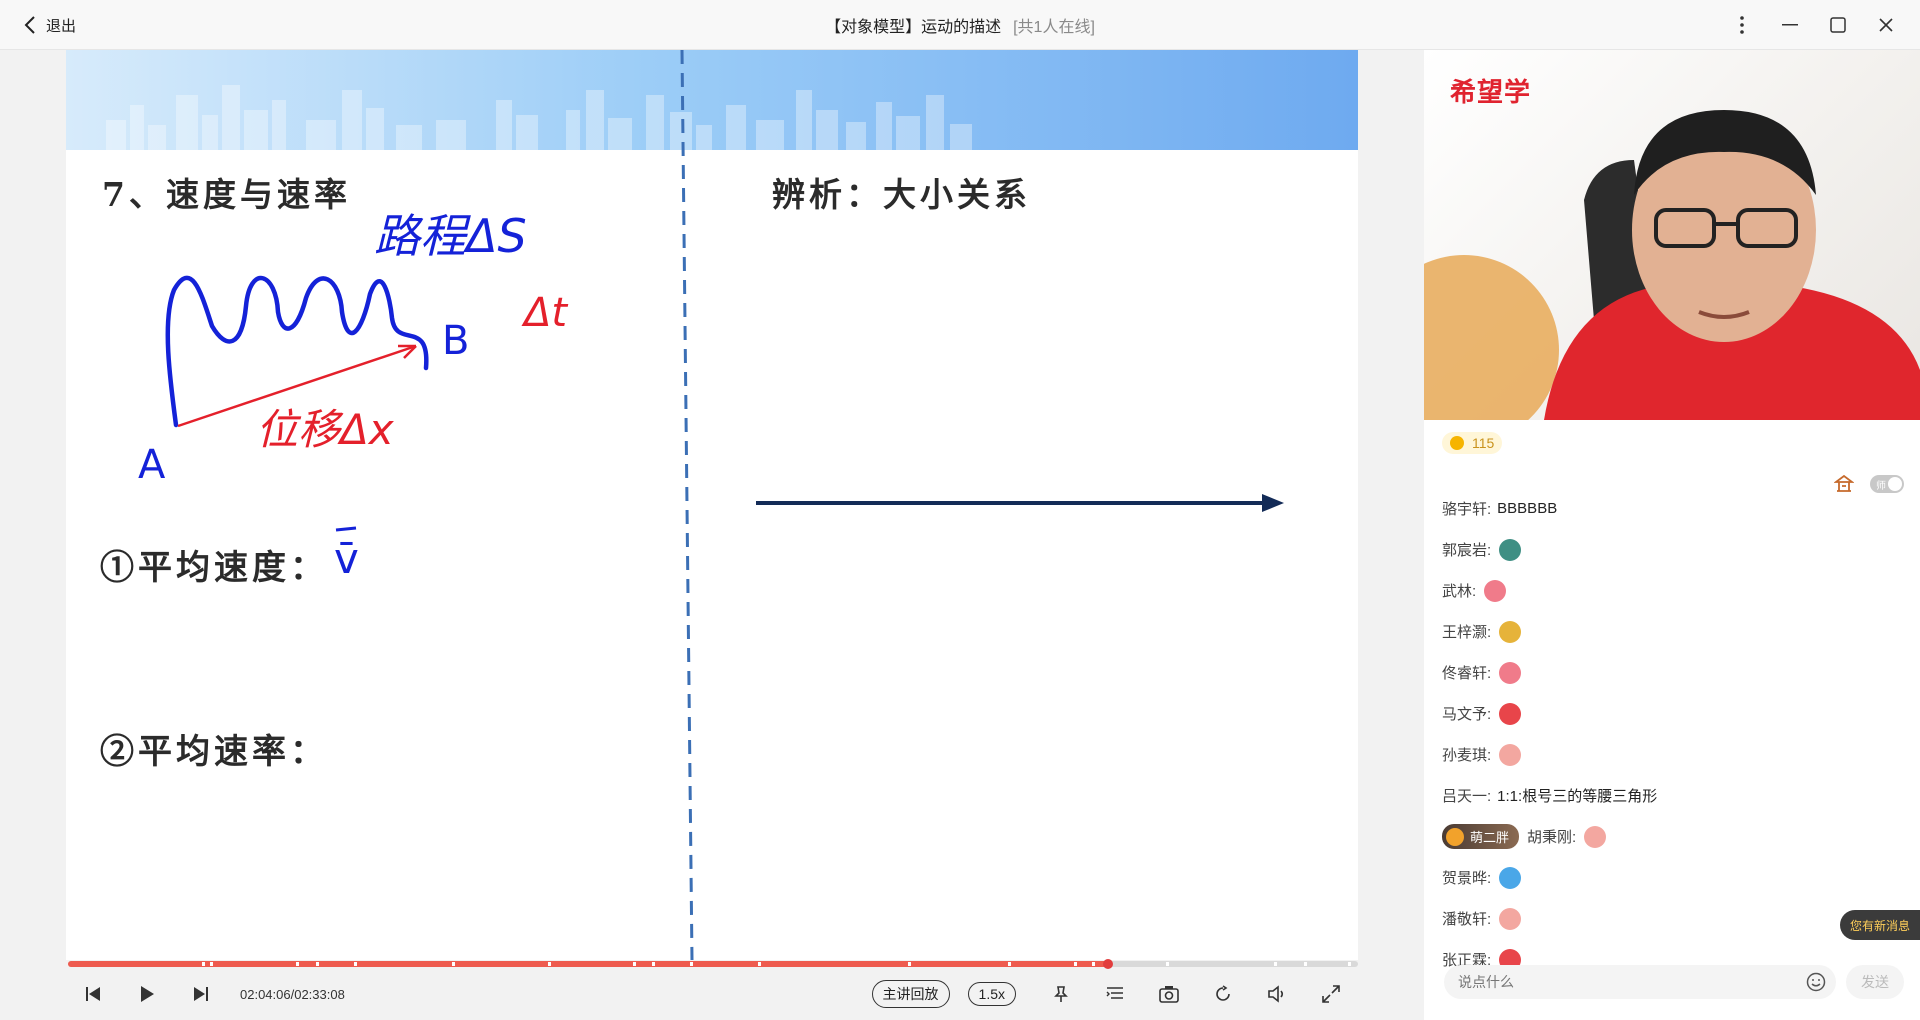 Image resolution: width=1920 pixels, height=1020 pixels. I want to click on refresh-icon, so click(1223, 993).